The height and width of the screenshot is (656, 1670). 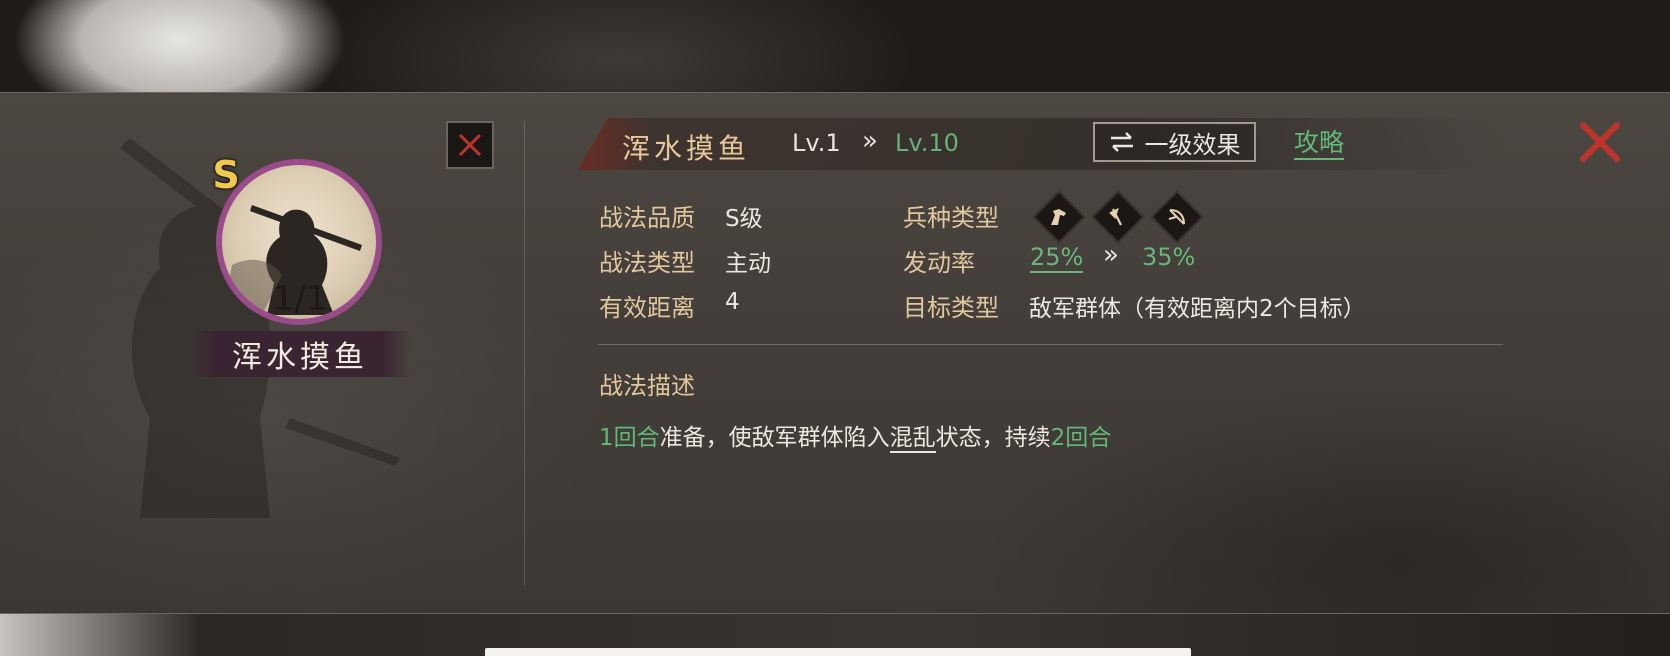 What do you see at coordinates (993, 438) in the screenshot?
I see `desc-text-2: 状态，持续` at bounding box center [993, 438].